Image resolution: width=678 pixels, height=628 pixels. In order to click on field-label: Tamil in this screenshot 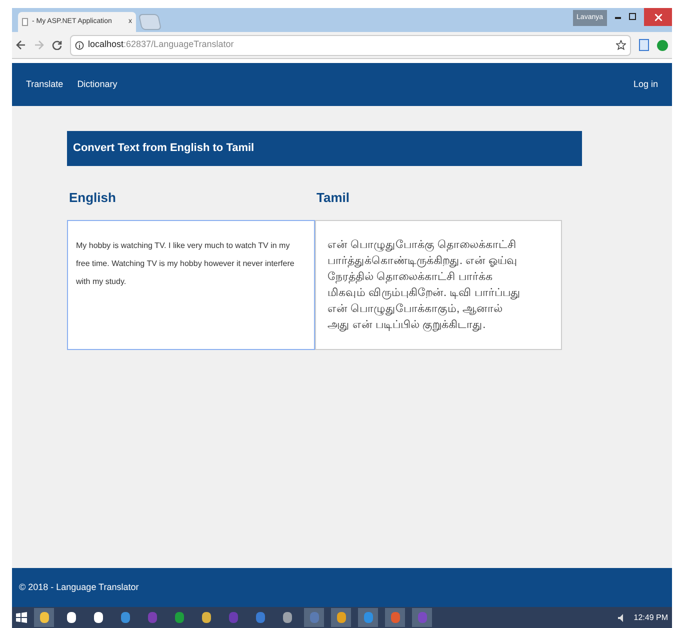, I will do `click(333, 198)`.